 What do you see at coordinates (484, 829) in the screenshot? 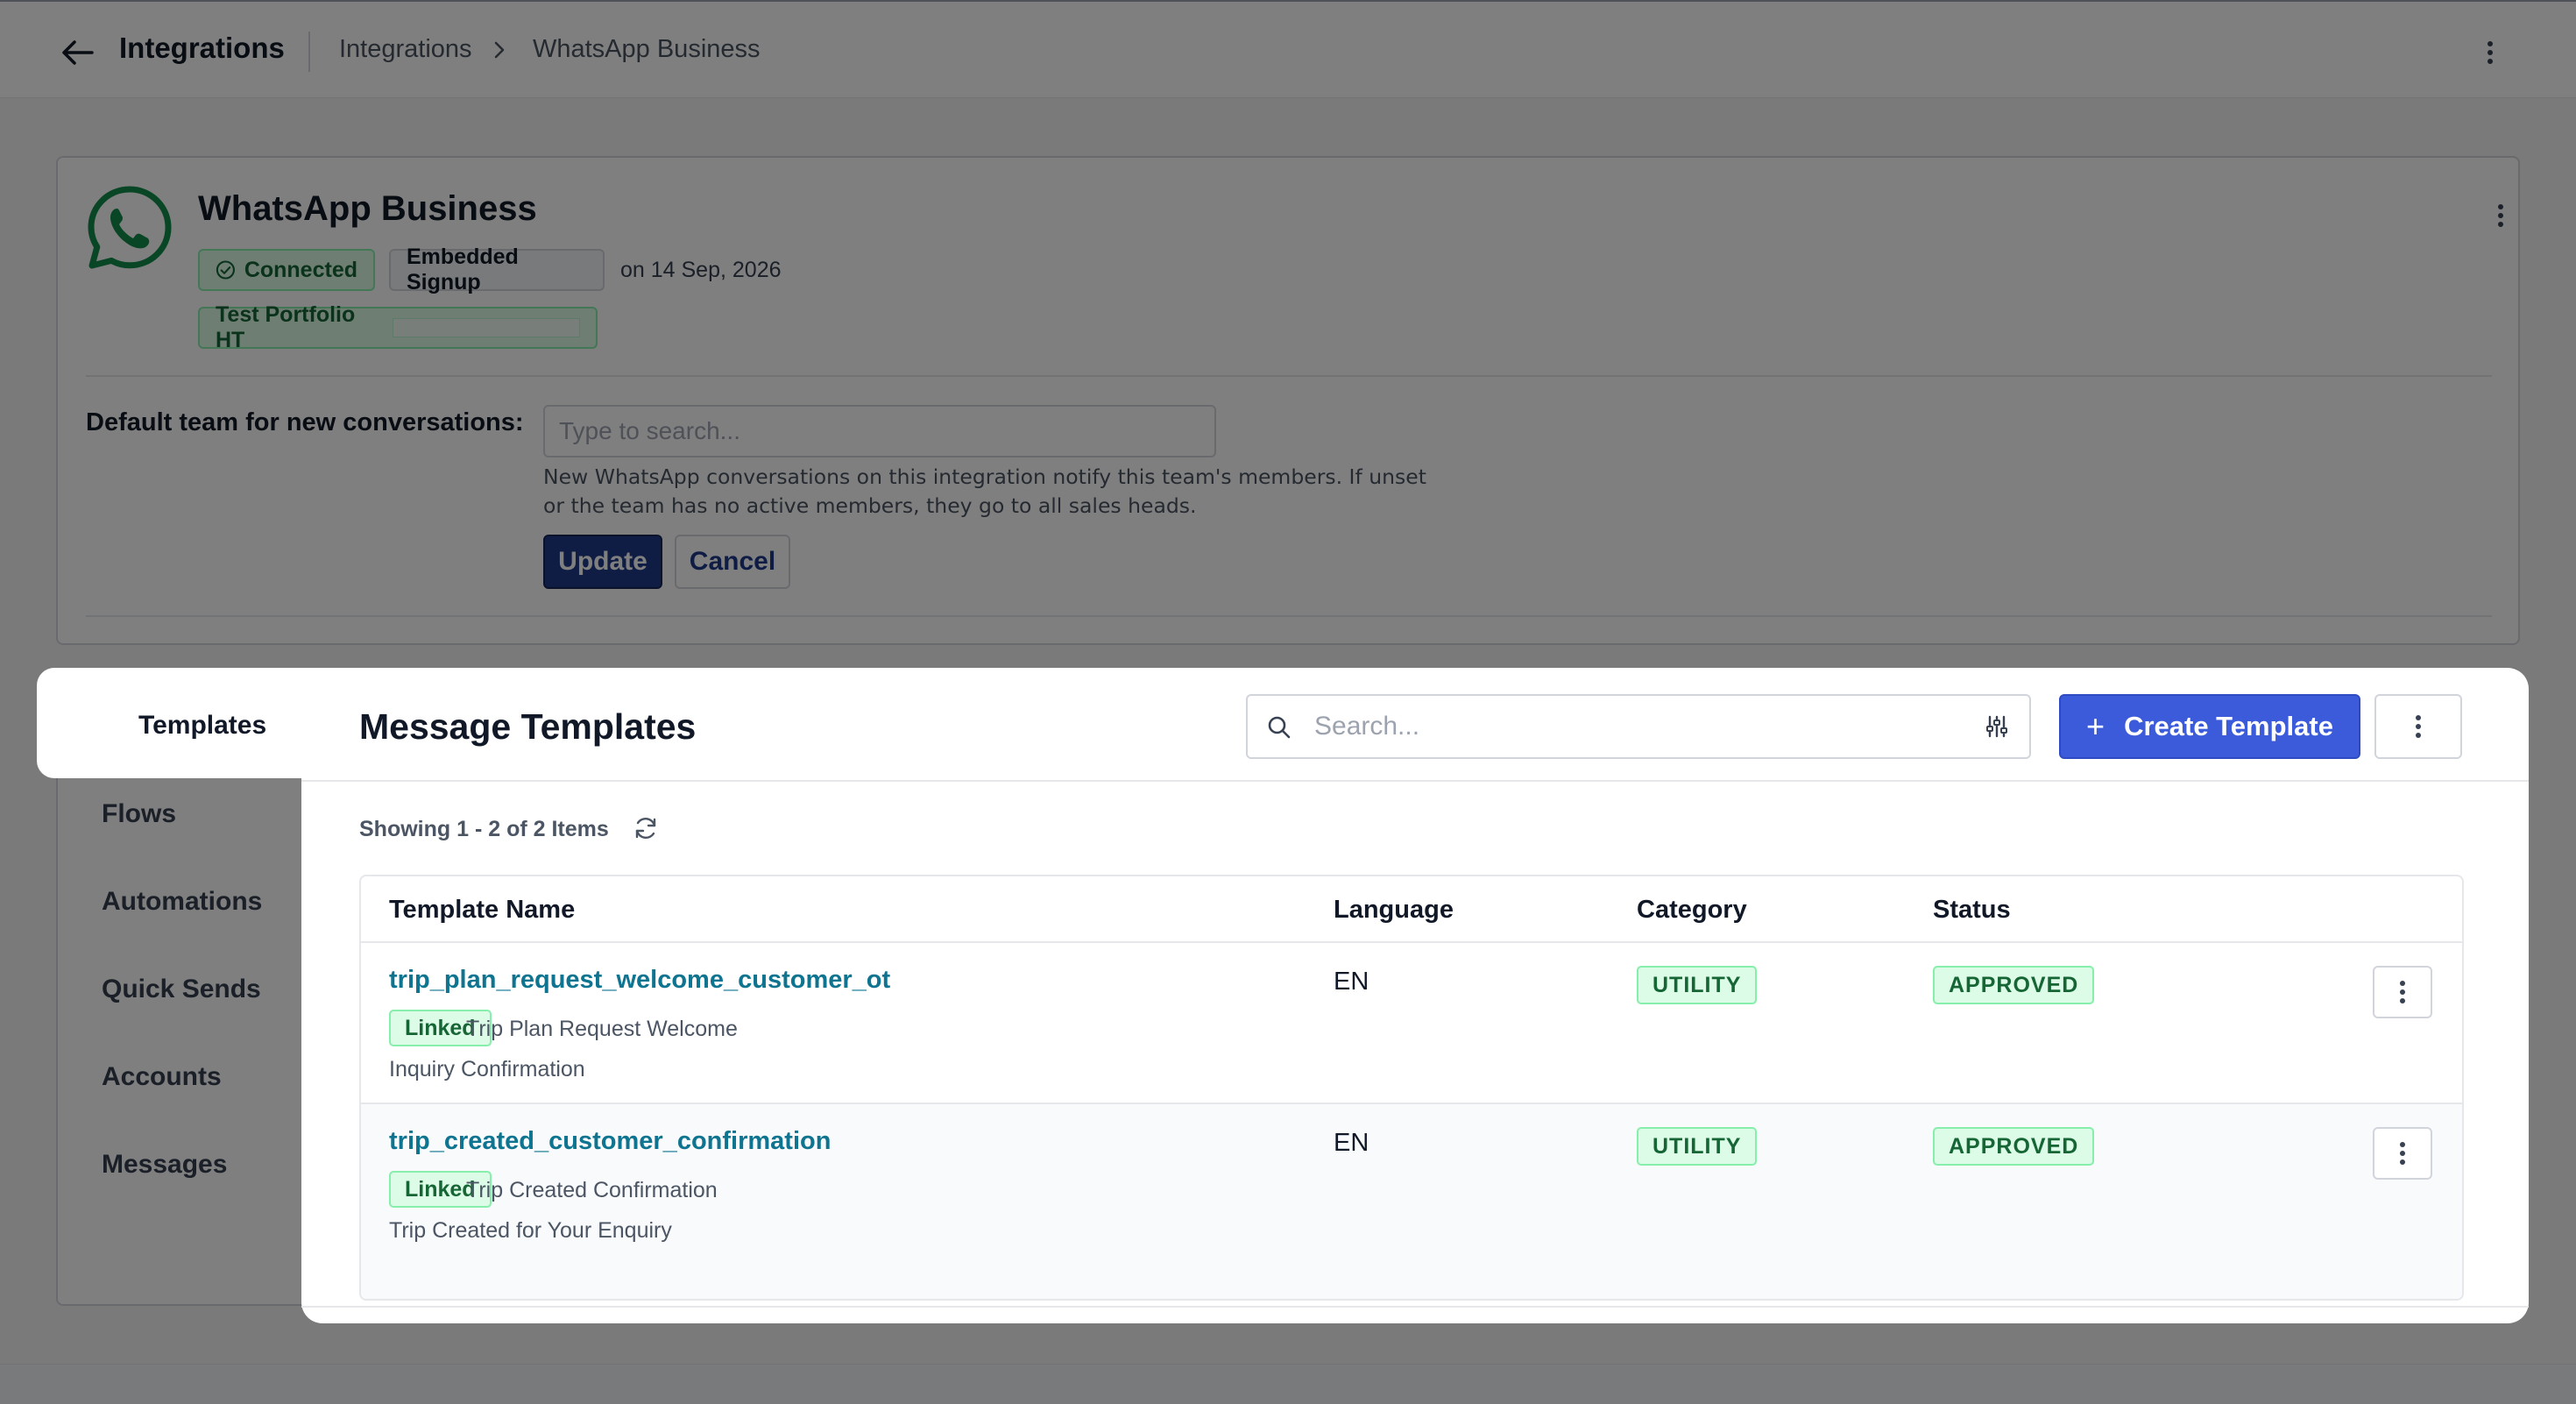
I see `pagination-summary: Showing 1 - 2 of 2 Items` at bounding box center [484, 829].